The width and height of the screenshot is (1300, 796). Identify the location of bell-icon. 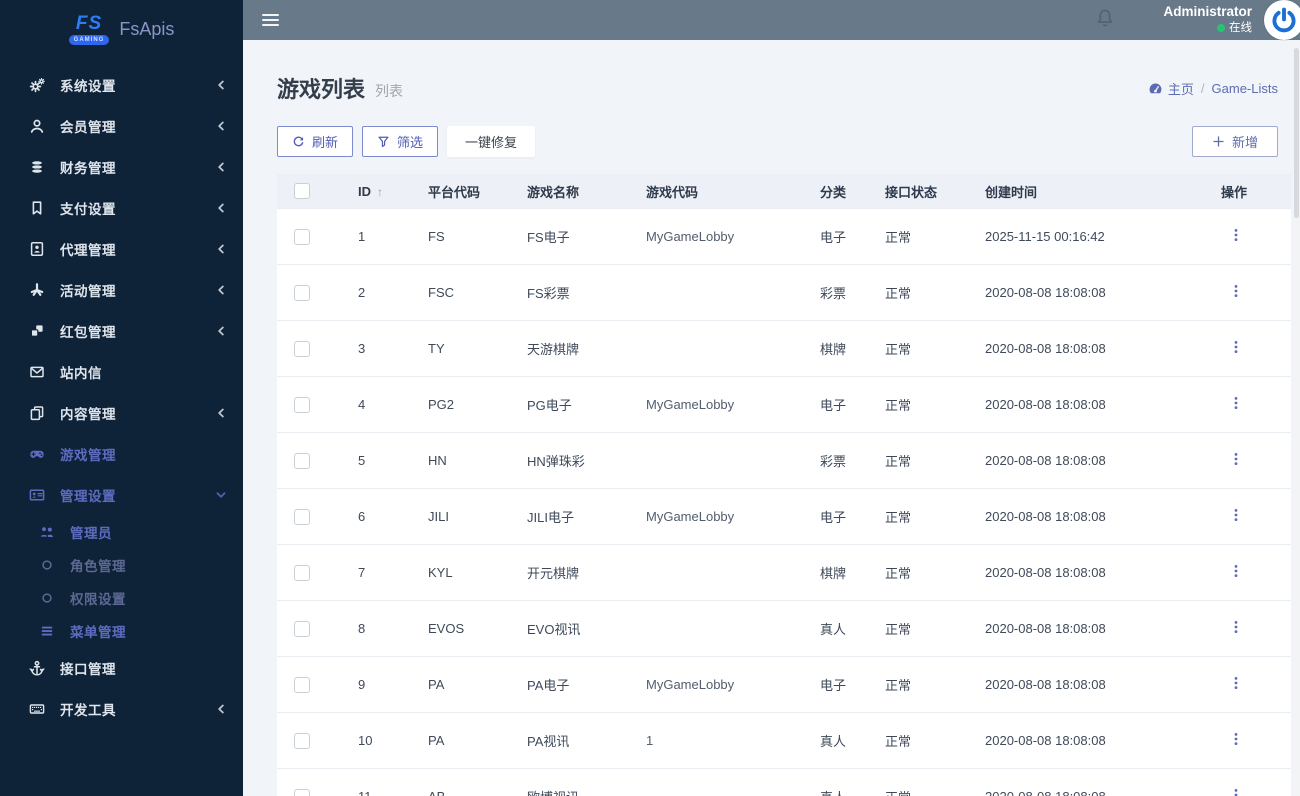
(1105, 20).